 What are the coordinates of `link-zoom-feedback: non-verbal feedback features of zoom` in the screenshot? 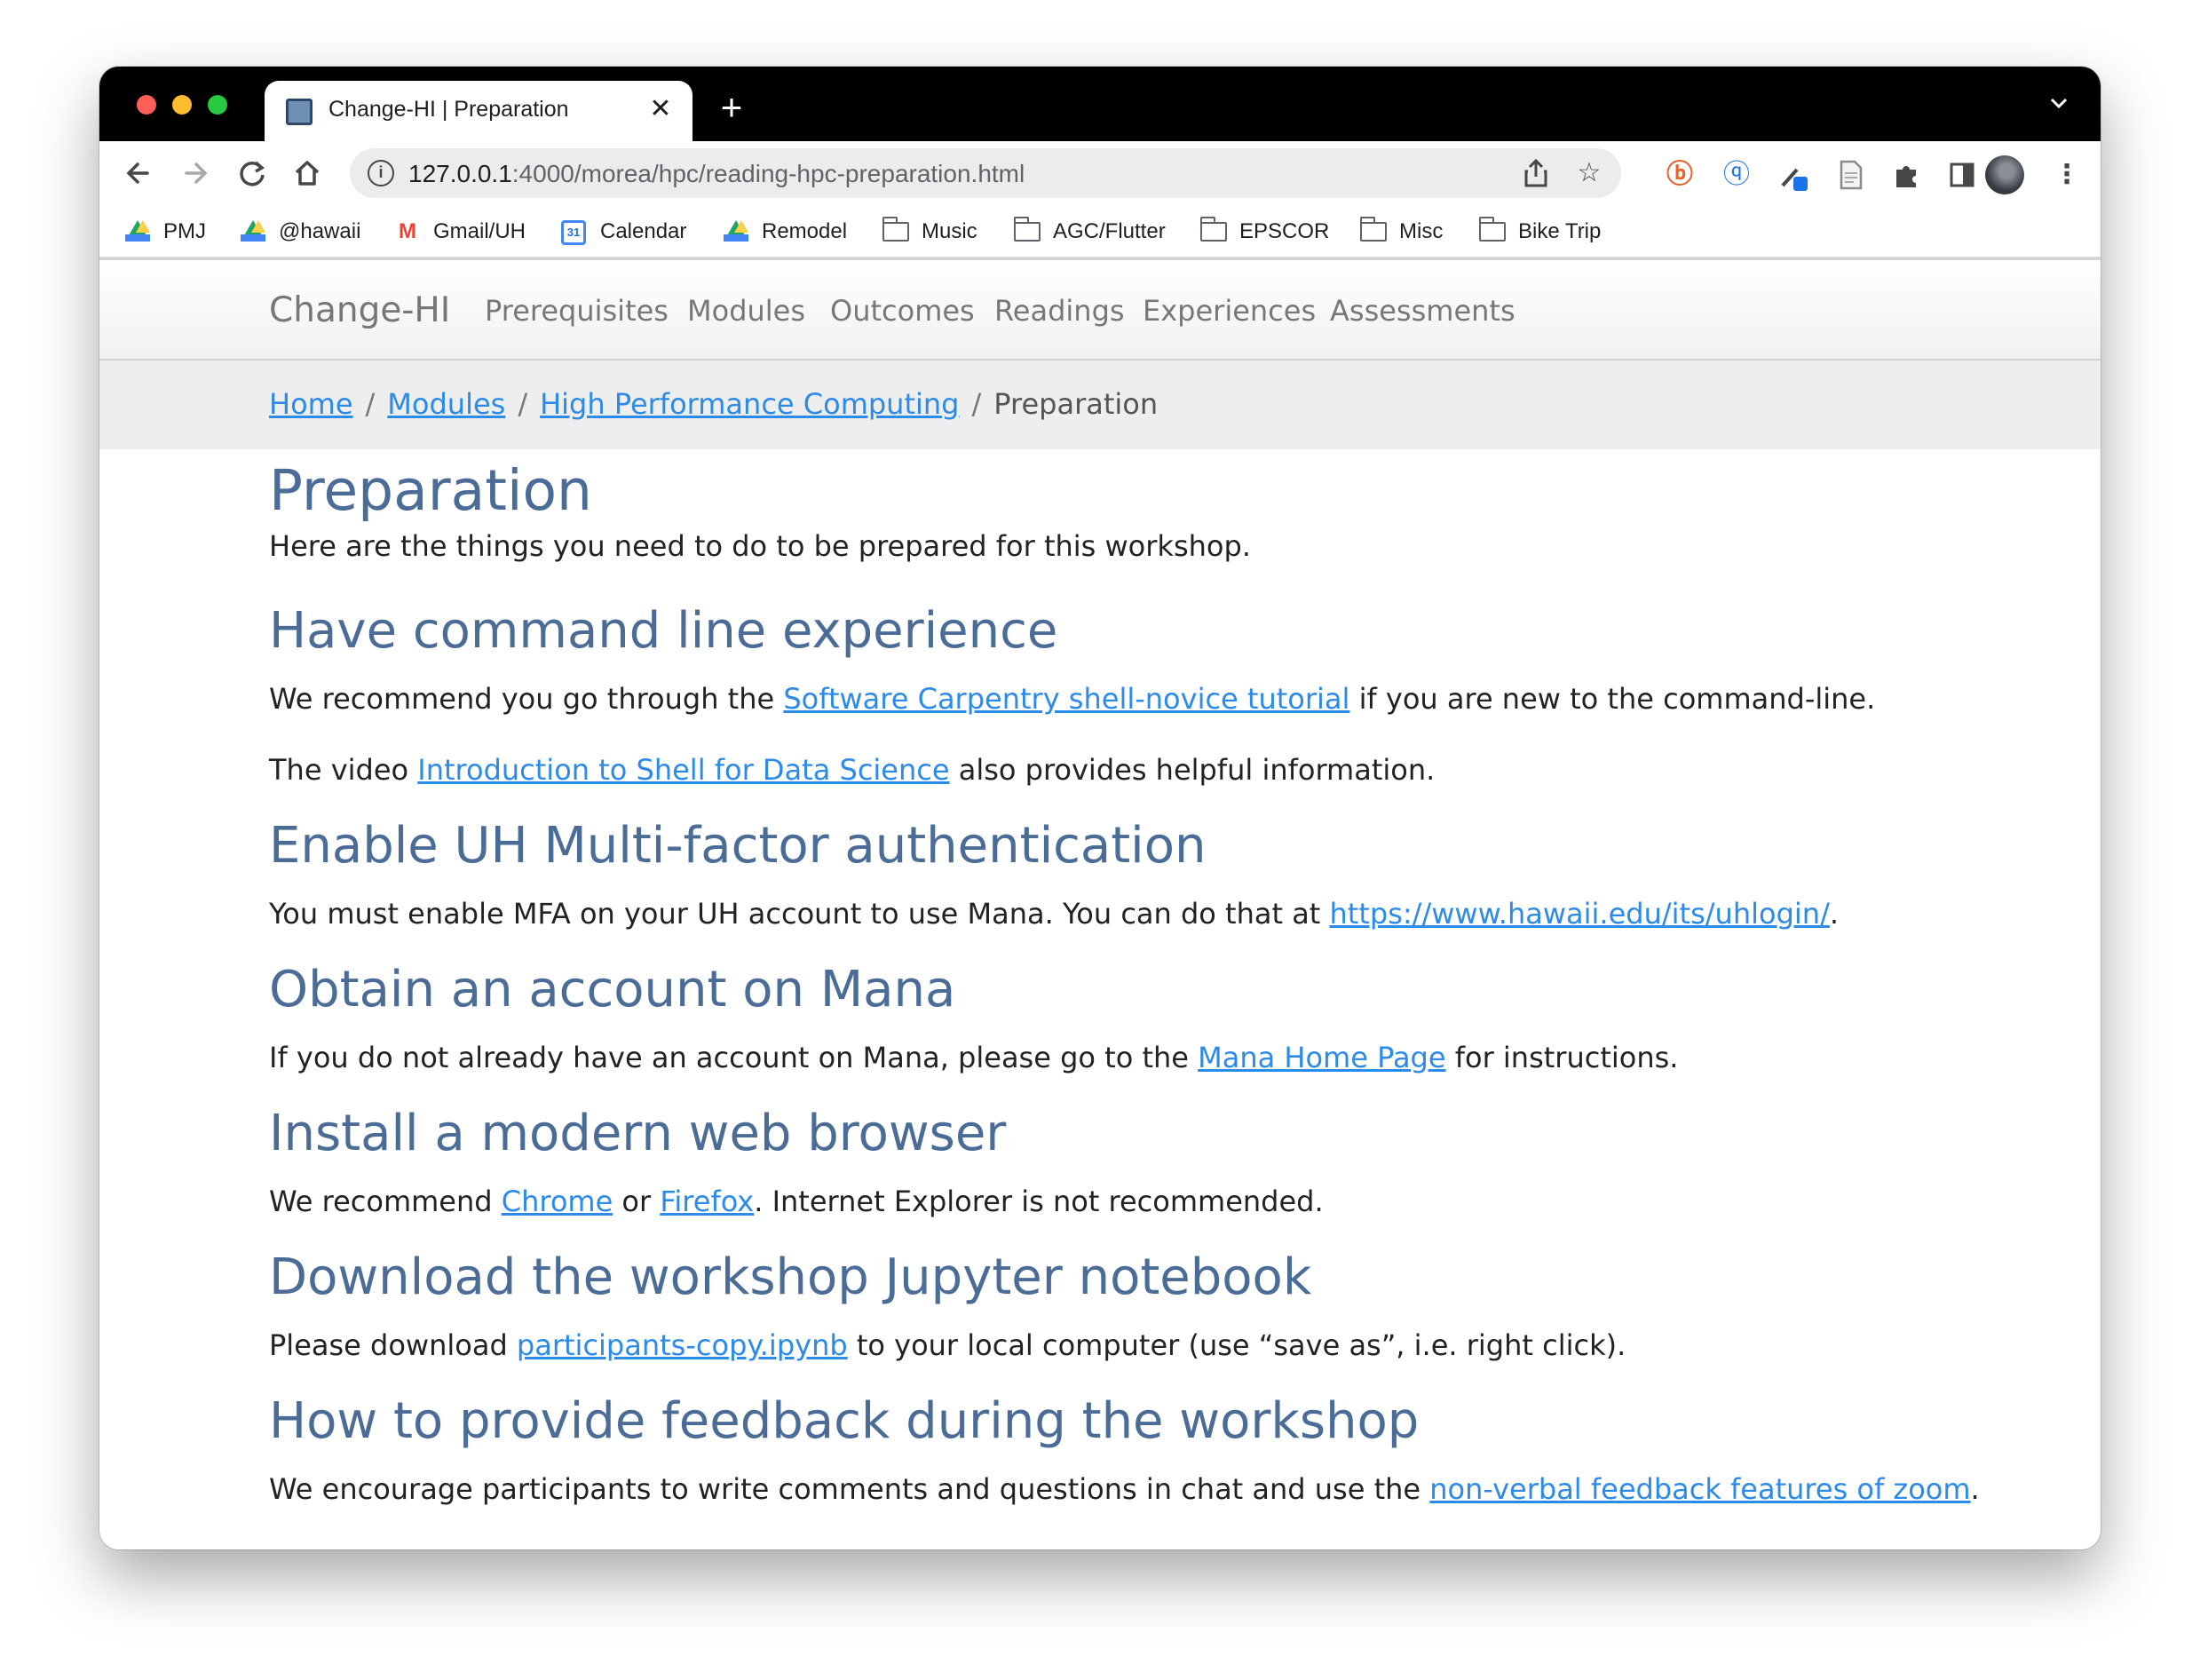 It's located at (1700, 1489).